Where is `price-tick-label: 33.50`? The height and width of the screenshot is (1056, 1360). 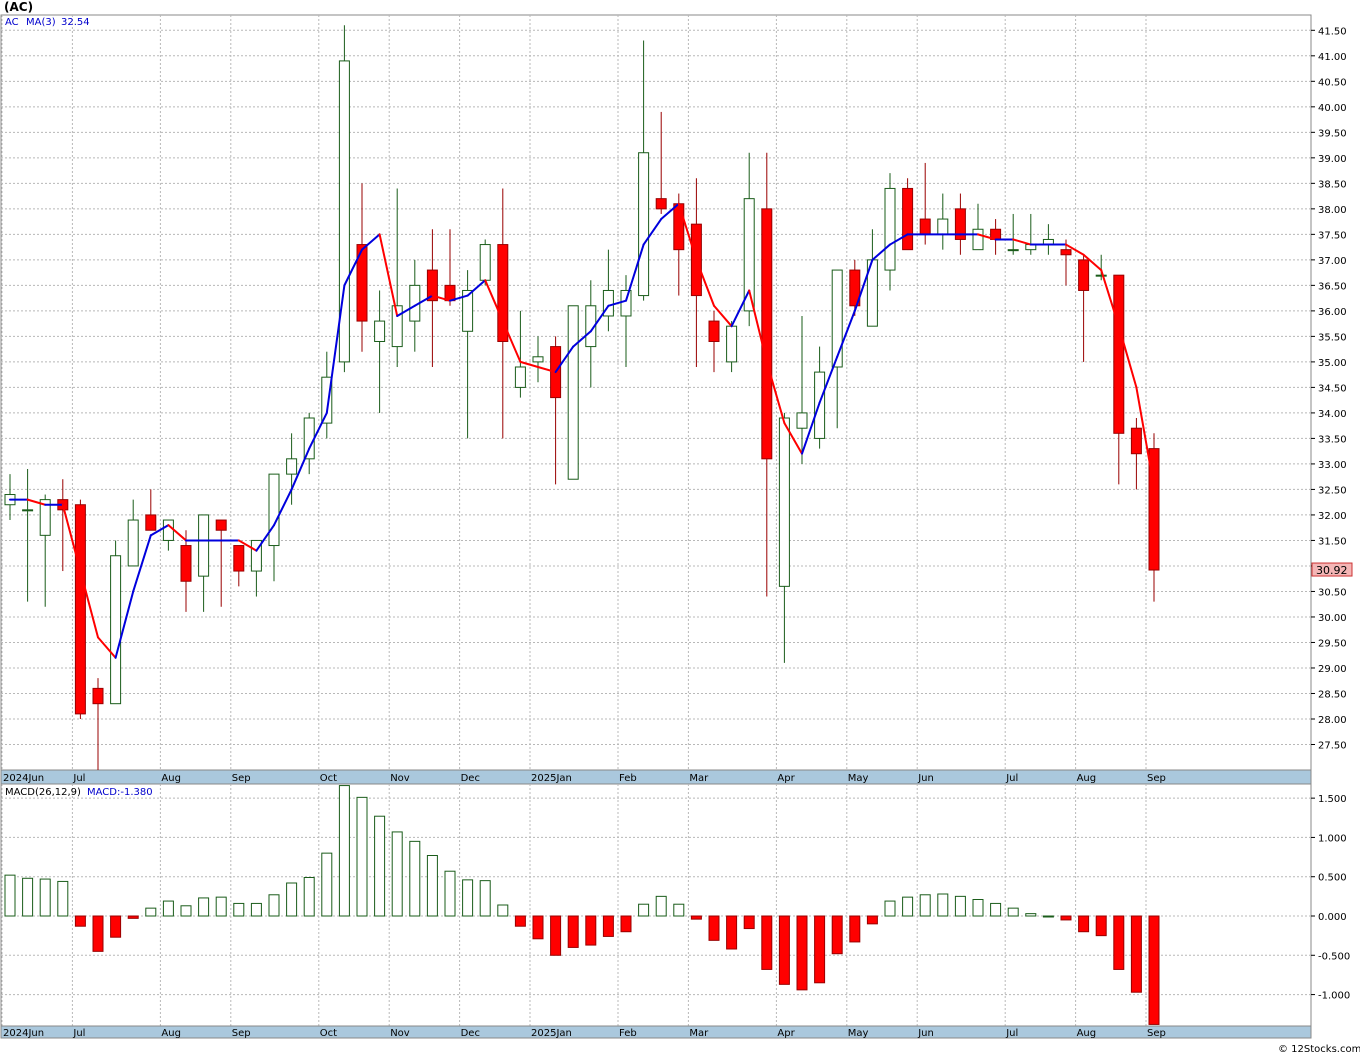
price-tick-label: 33.50 is located at coordinates (1332, 439).